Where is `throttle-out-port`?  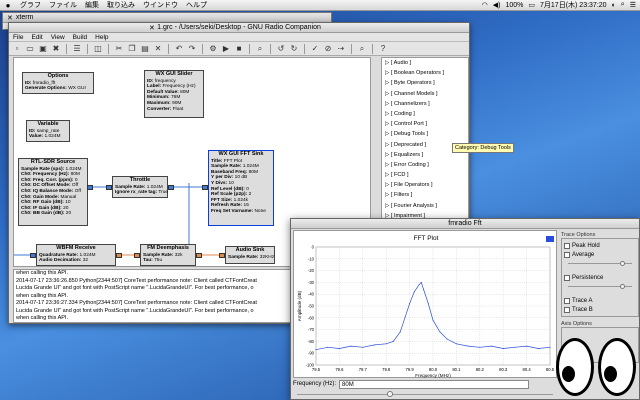
throttle-out-port is located at coordinates (171, 187).